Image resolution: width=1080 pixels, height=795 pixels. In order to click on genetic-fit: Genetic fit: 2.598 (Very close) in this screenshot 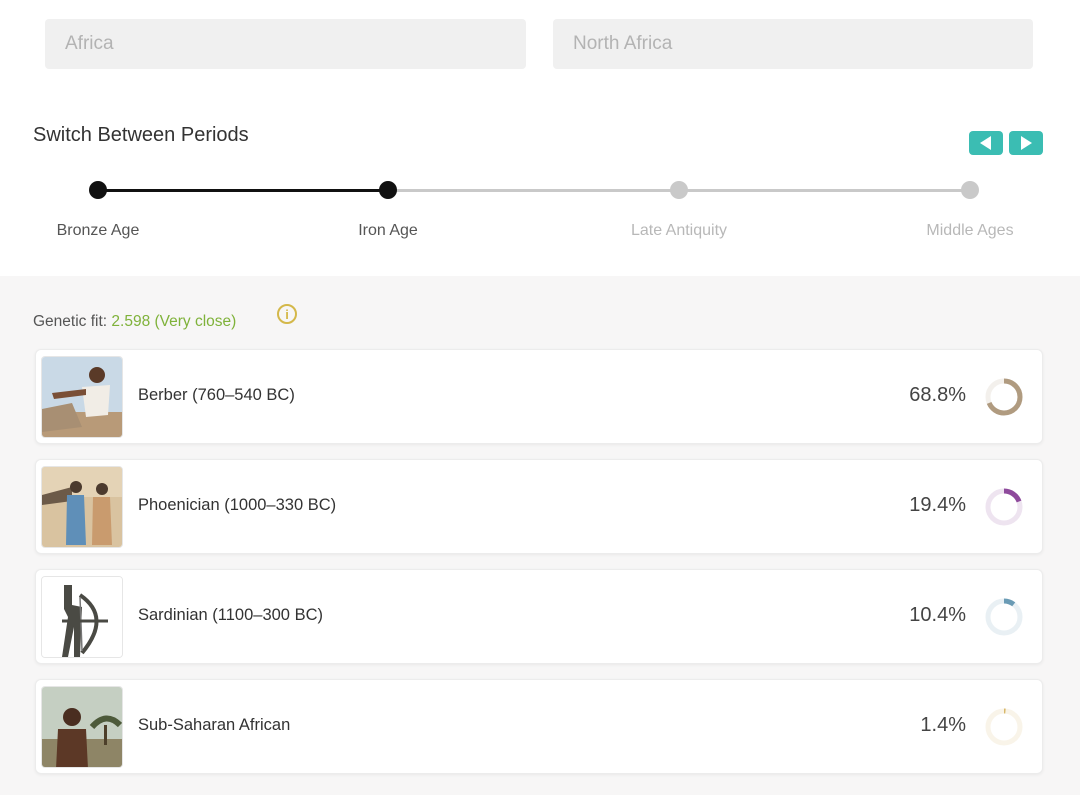, I will do `click(134, 322)`.